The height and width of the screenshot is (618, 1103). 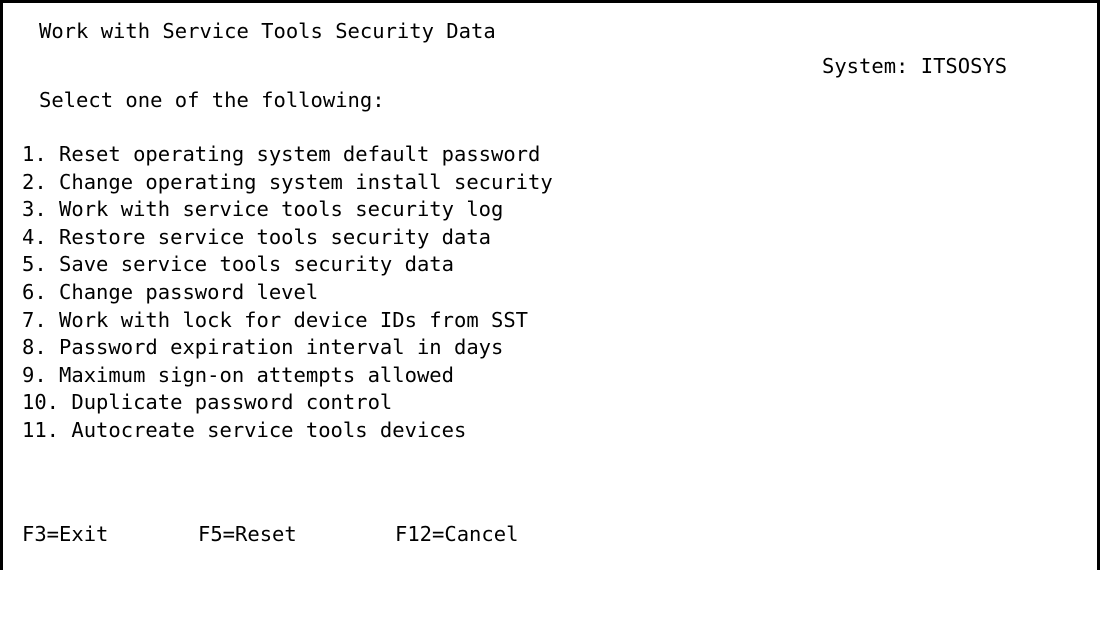 I want to click on menu-option-save-security-data: 5. Save service tools security data, so click(x=287, y=265).